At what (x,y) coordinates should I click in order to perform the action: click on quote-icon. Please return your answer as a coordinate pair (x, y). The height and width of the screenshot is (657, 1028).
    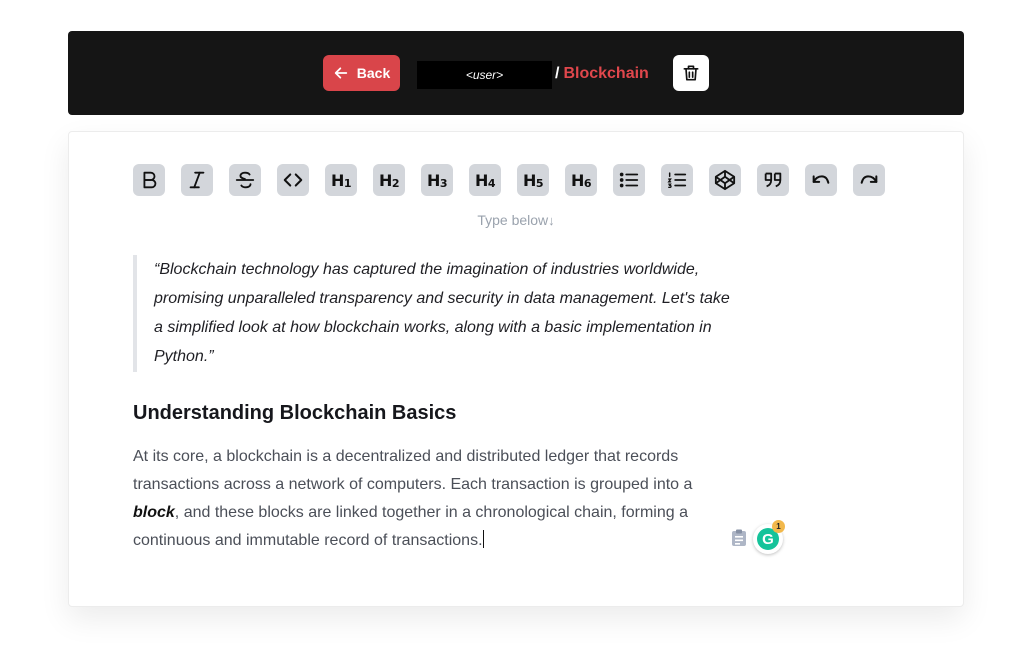
    Looking at the image, I should click on (773, 180).